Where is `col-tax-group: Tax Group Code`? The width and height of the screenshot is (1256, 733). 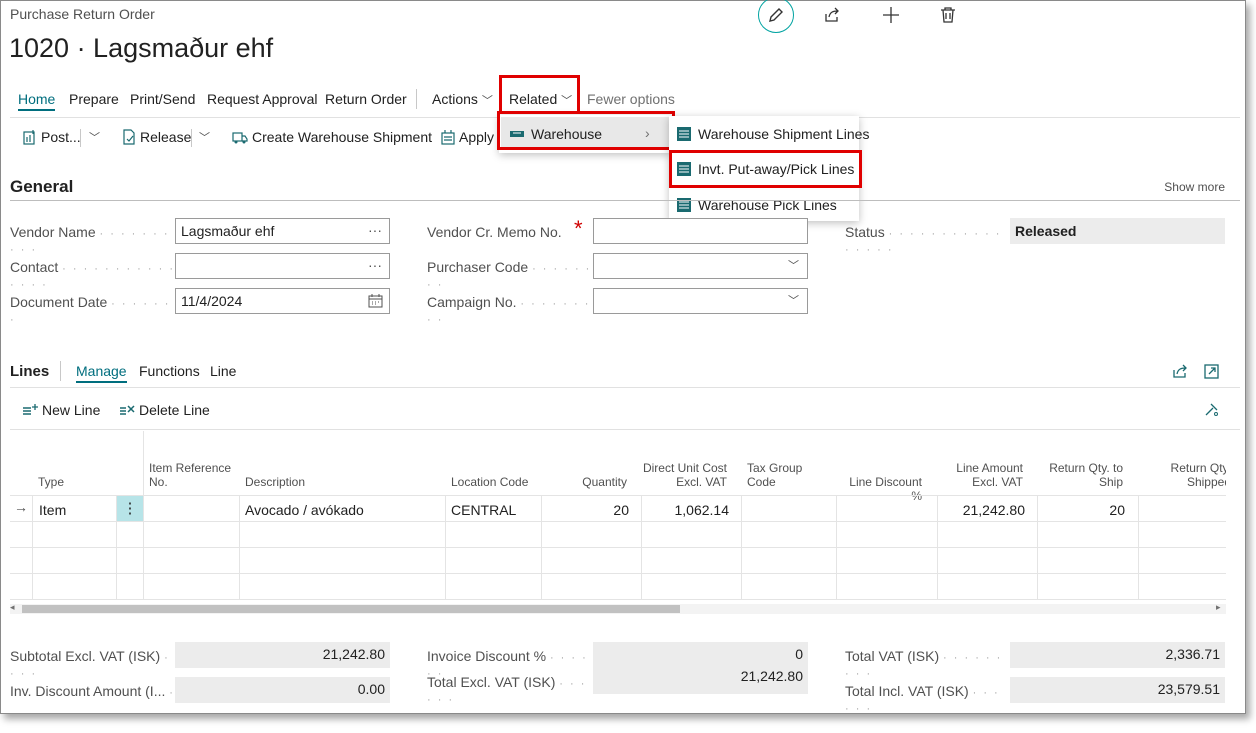 col-tax-group: Tax Group Code is located at coordinates (777, 475).